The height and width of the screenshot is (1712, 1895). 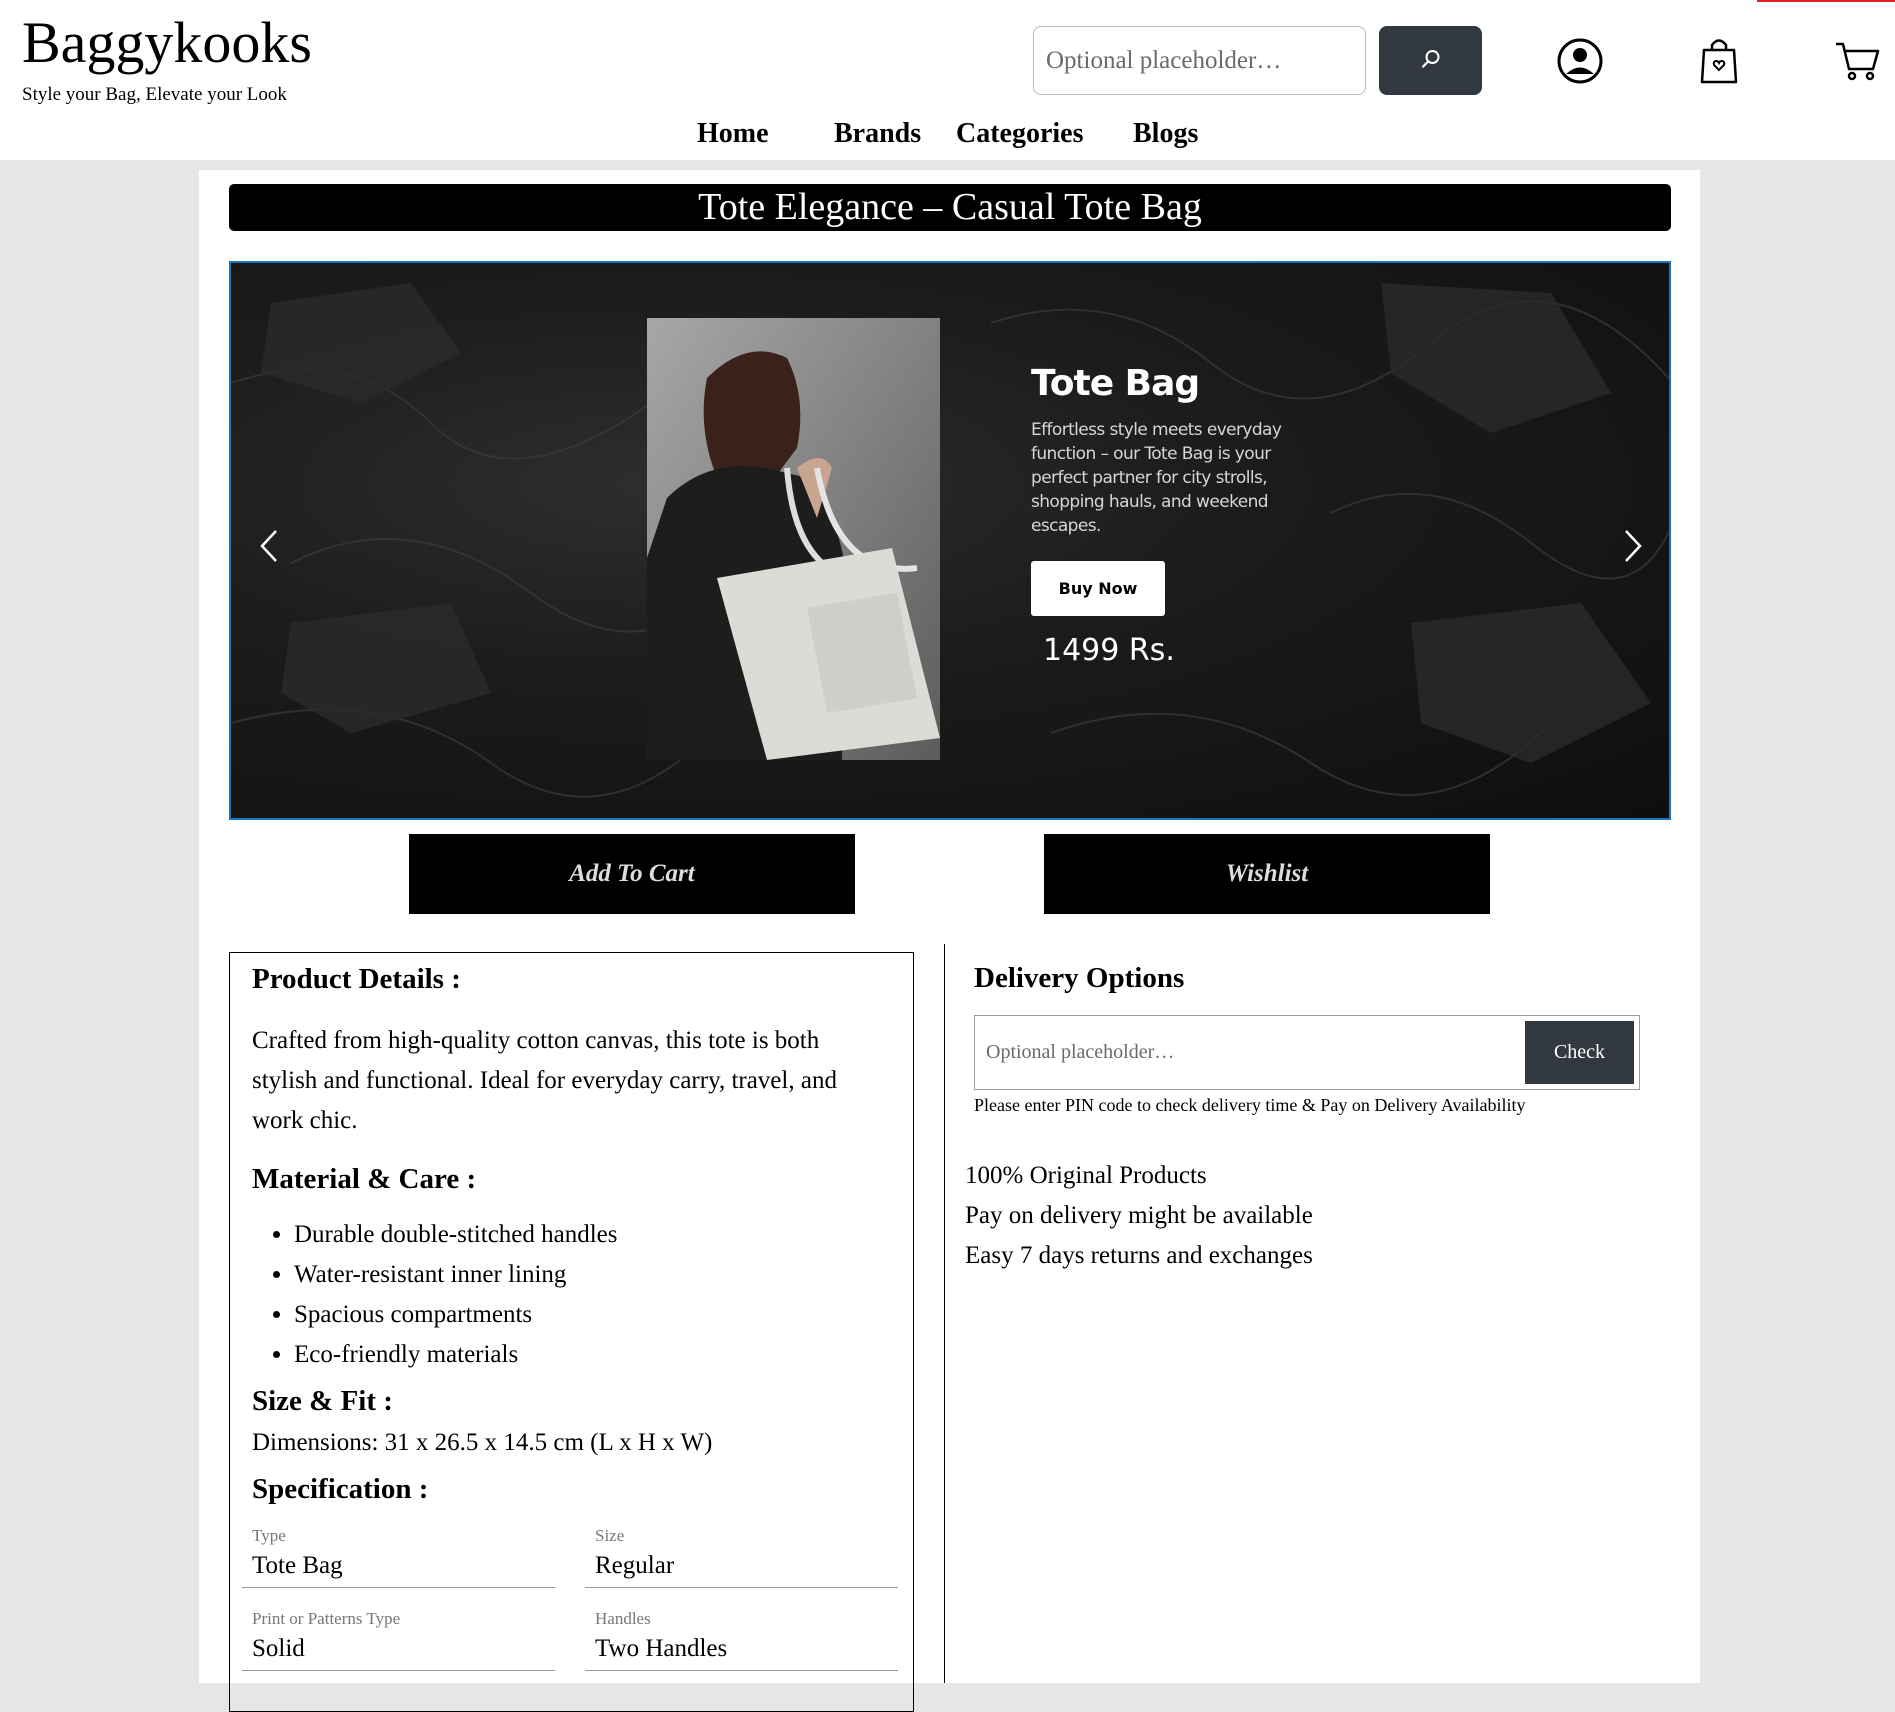 What do you see at coordinates (1579, 1052) in the screenshot?
I see `check-button: Check` at bounding box center [1579, 1052].